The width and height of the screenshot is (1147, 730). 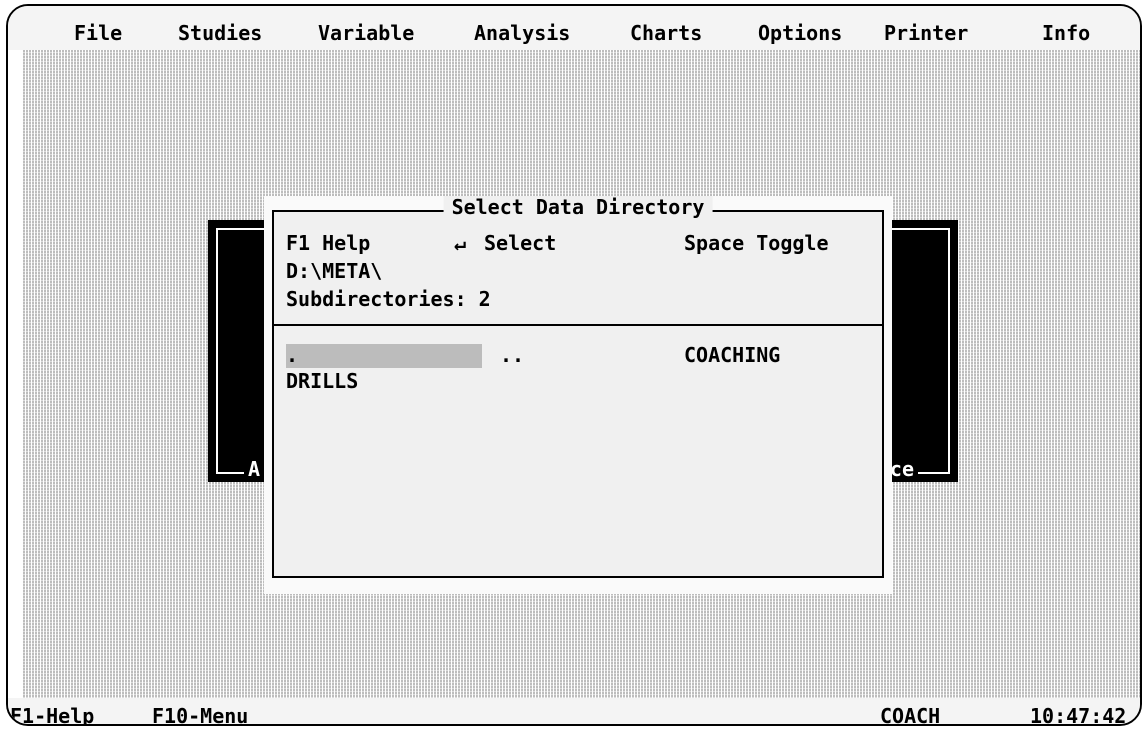 I want to click on toggle-hint: Space Toggle, so click(x=756, y=243).